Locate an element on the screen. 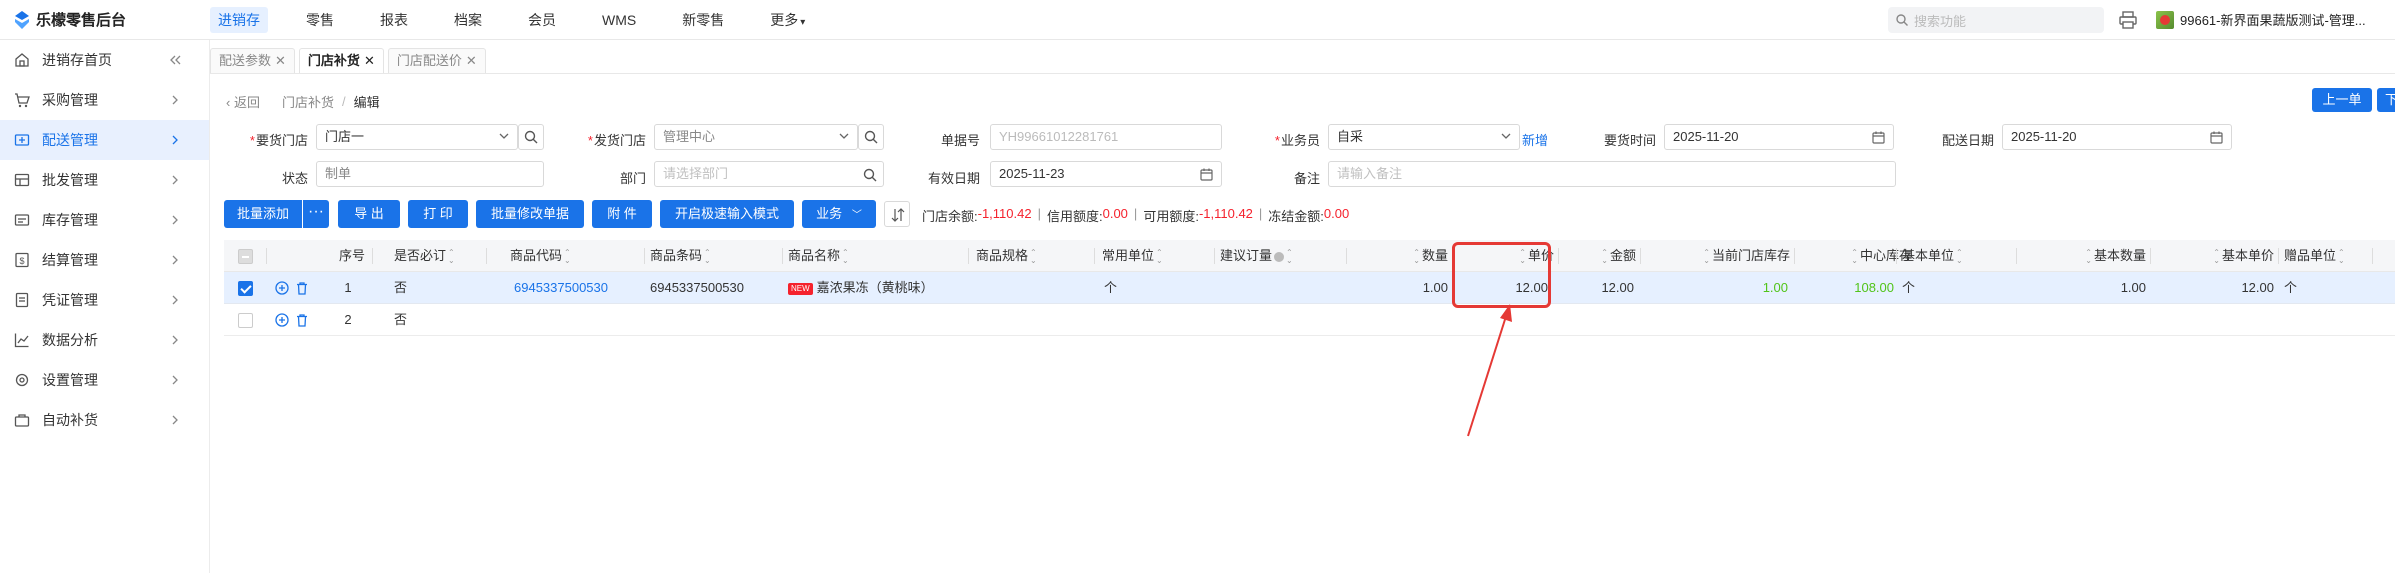 The height and width of the screenshot is (573, 2395). function-search-input: 搜索功能 is located at coordinates (1996, 20).